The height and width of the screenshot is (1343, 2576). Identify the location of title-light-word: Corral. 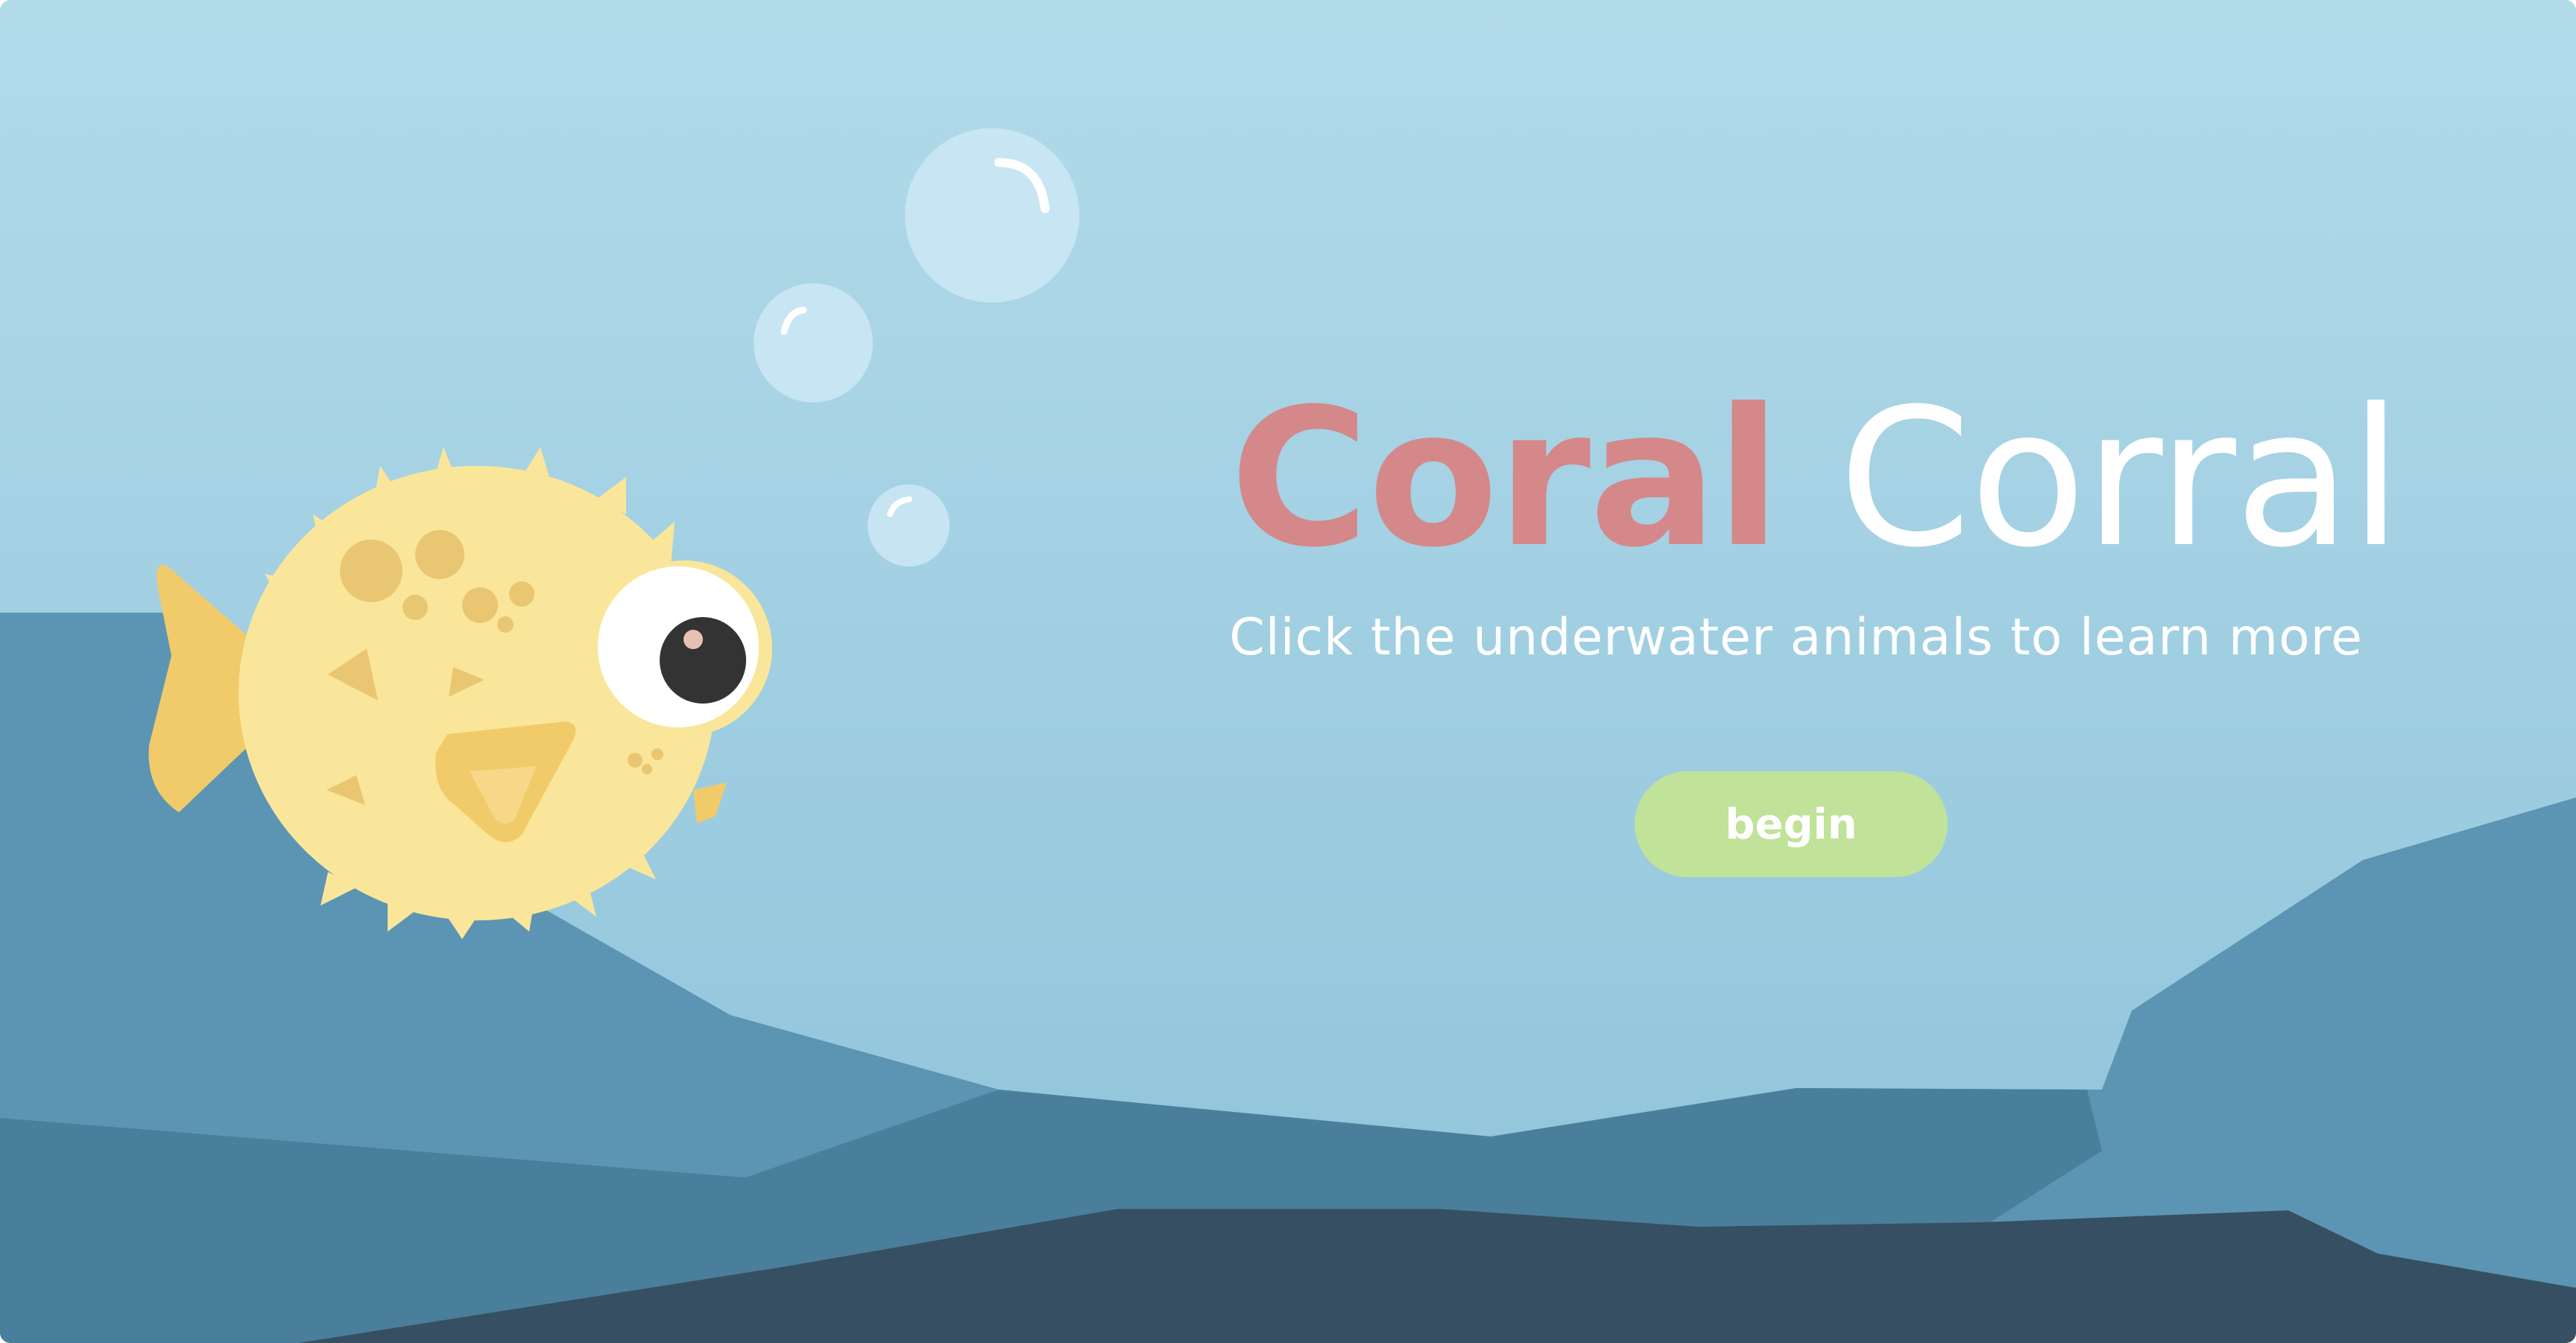
(2120, 479).